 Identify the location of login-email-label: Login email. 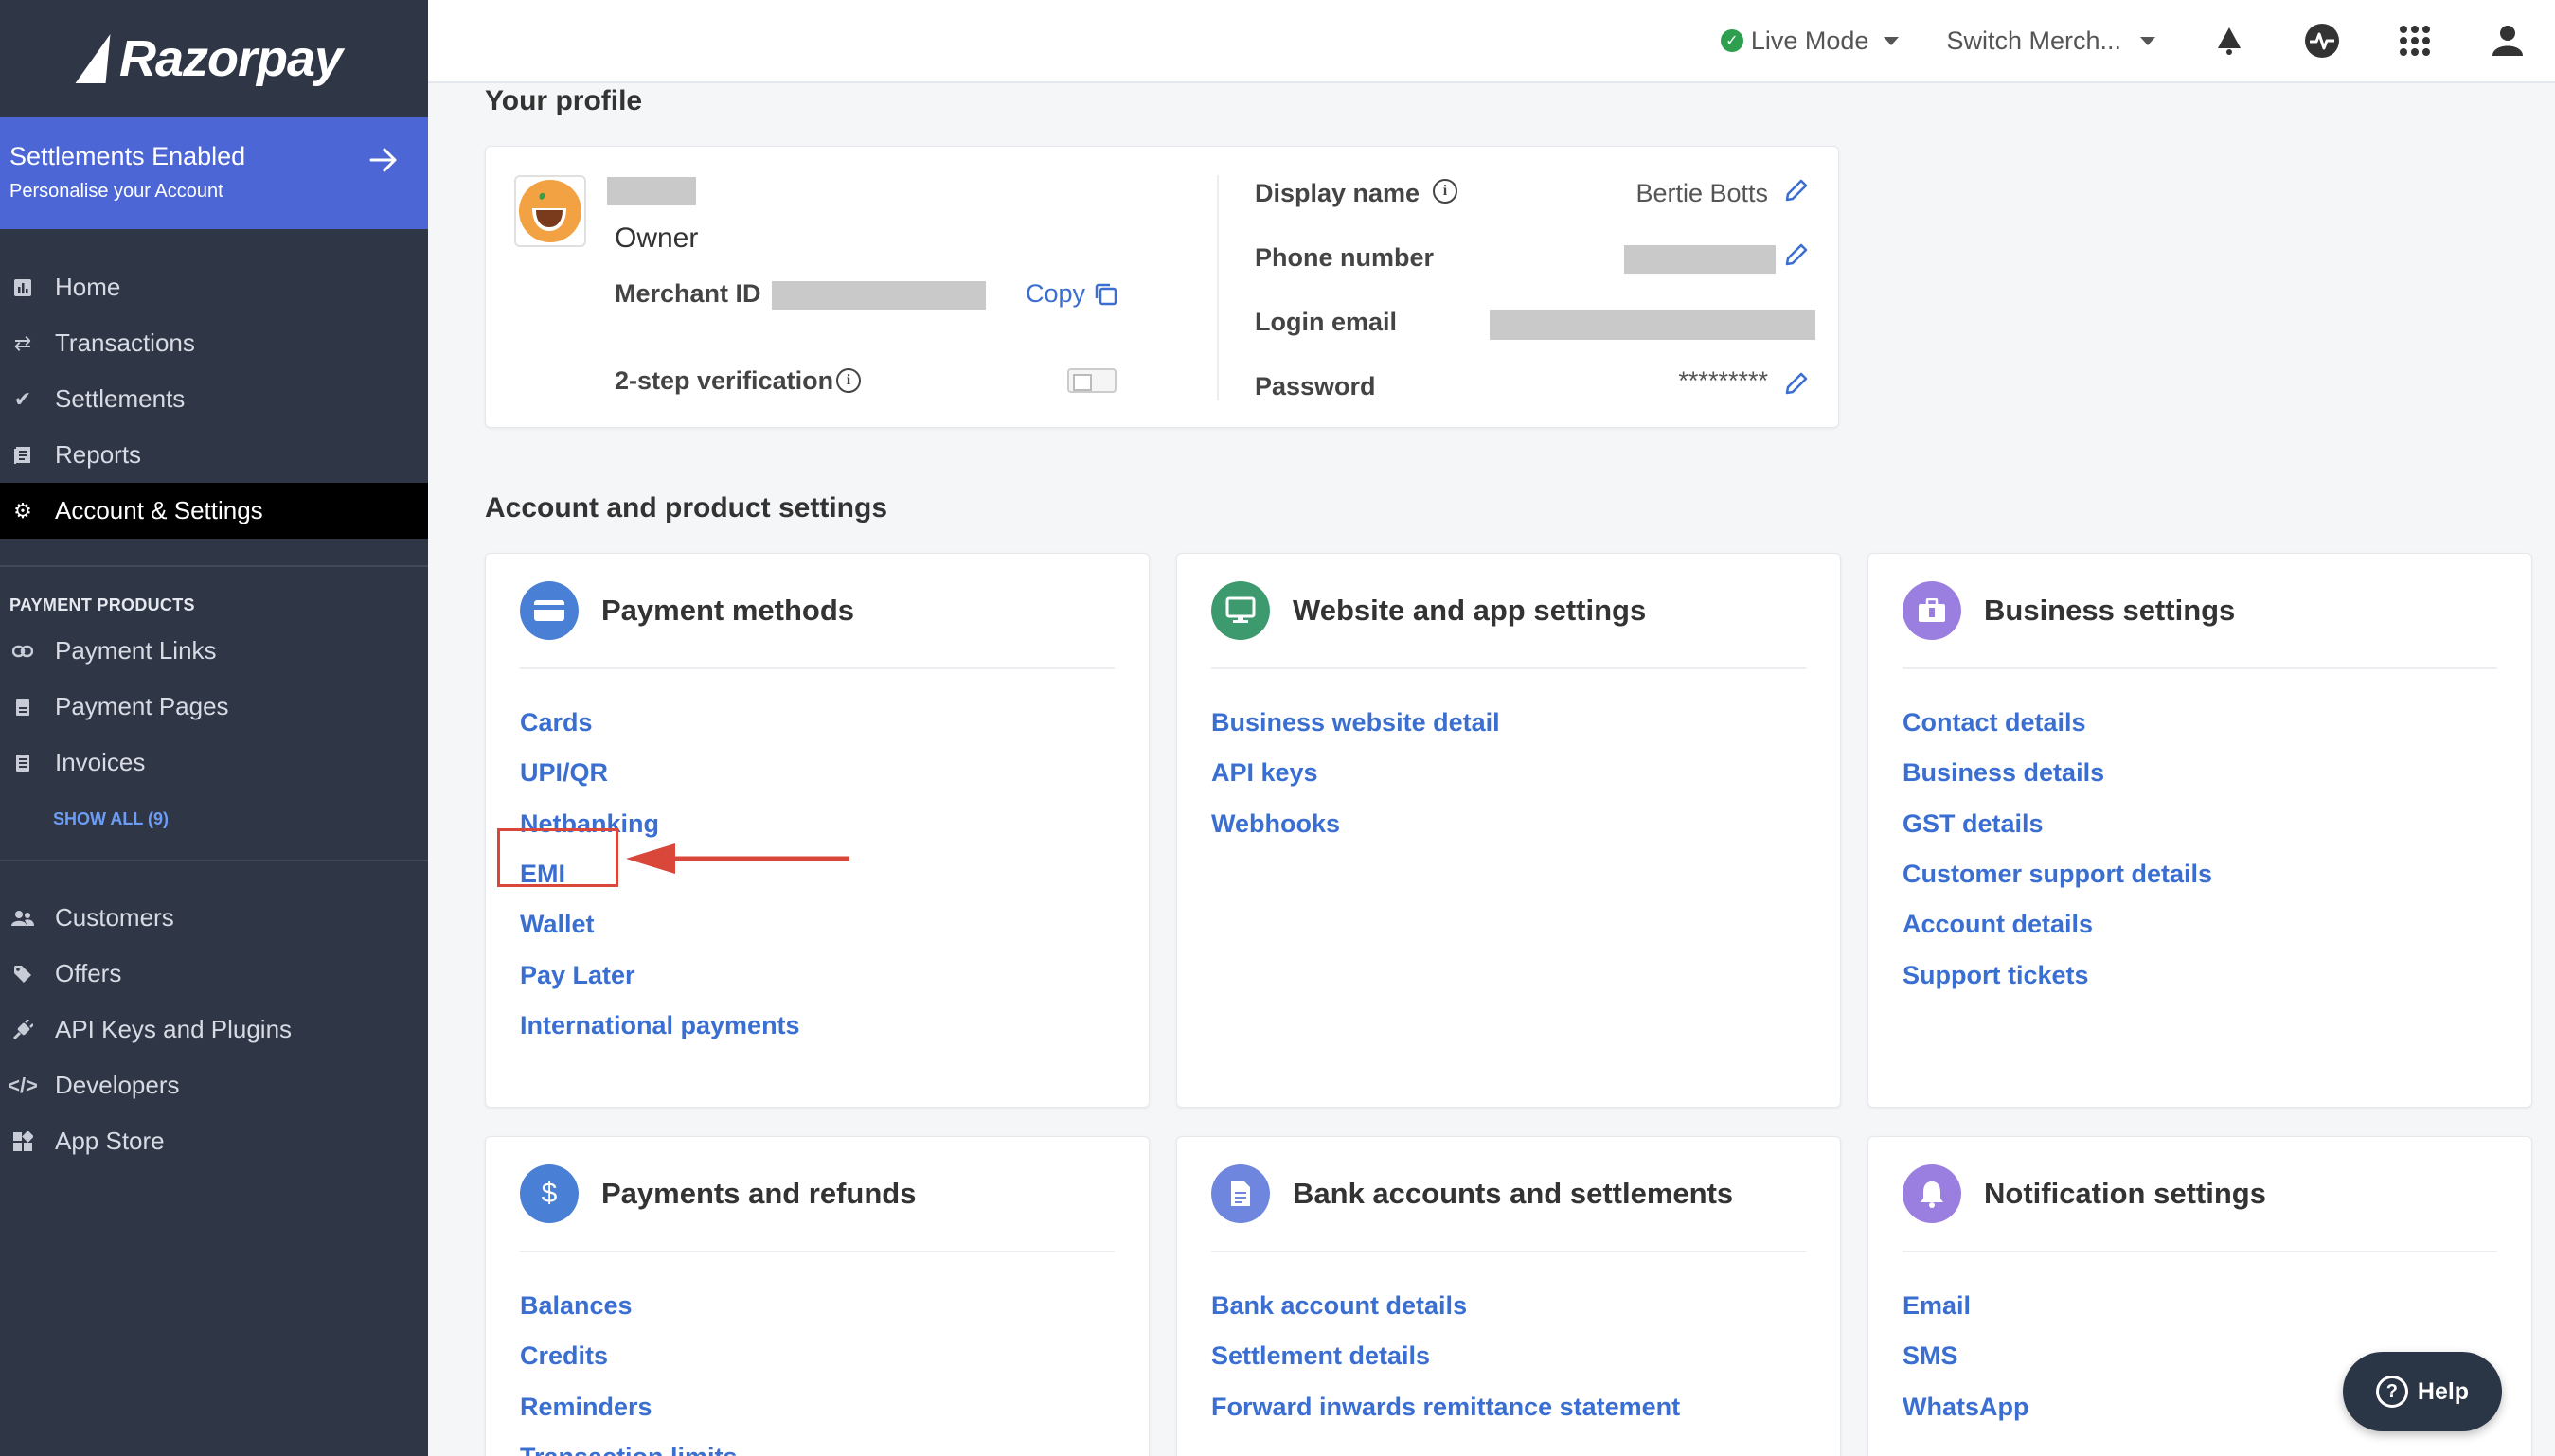
(1326, 322).